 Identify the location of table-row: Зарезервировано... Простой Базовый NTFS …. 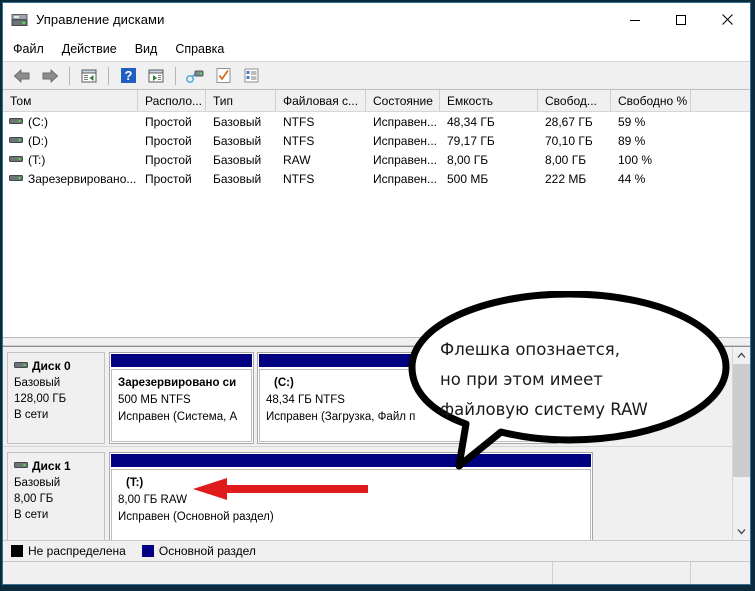
(376, 178).